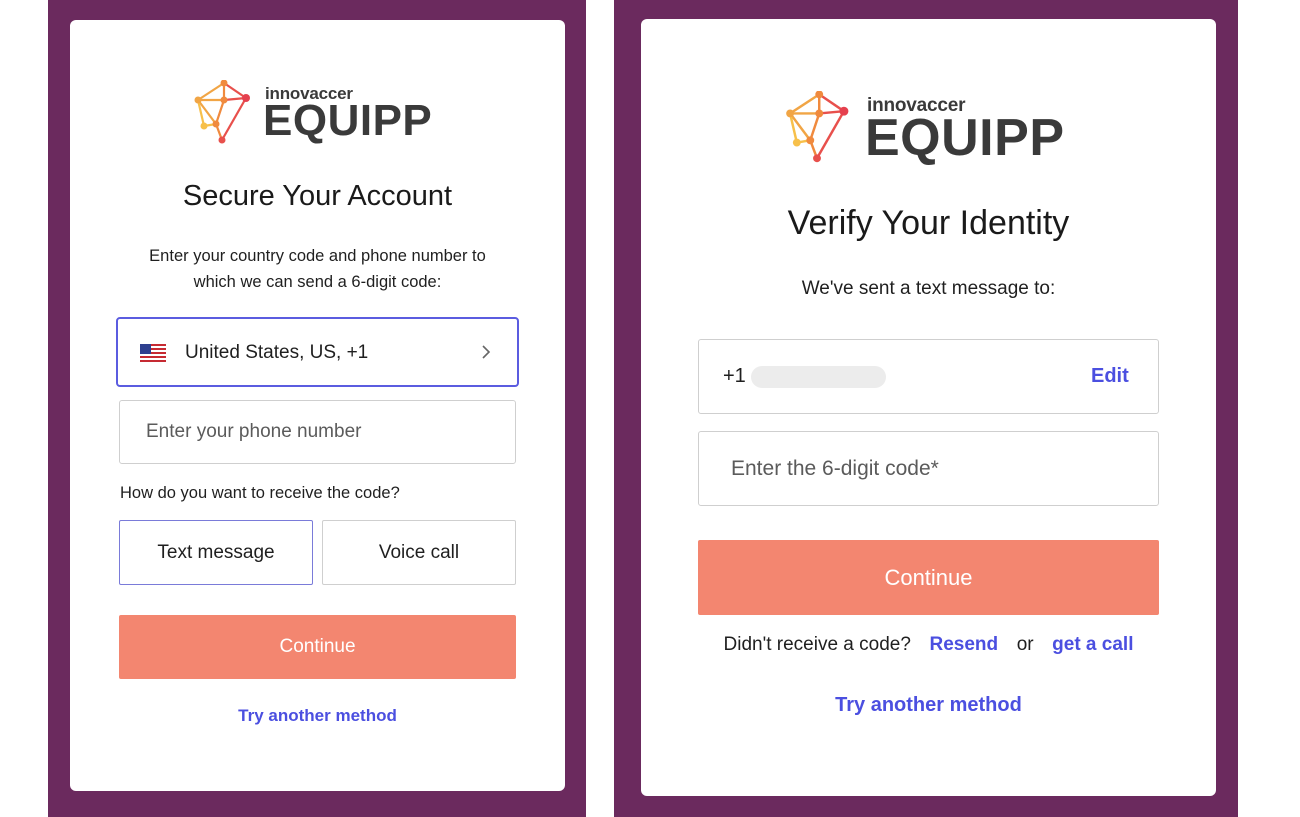 The image size is (1300, 817). Describe the element at coordinates (486, 352) in the screenshot. I see `chevron-right-icon` at that location.